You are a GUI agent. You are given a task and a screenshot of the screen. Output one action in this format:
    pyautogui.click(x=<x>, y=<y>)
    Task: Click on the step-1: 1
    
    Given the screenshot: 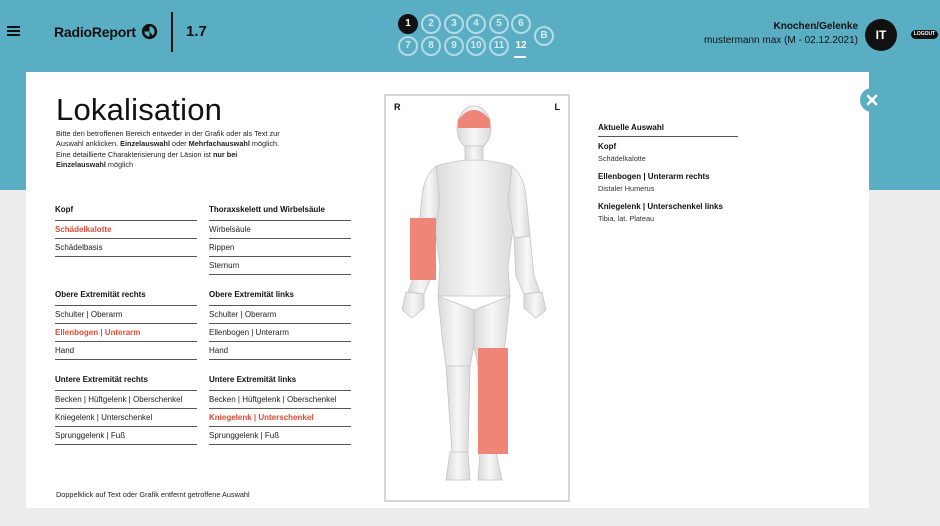 What is the action you would take?
    pyautogui.click(x=408, y=24)
    